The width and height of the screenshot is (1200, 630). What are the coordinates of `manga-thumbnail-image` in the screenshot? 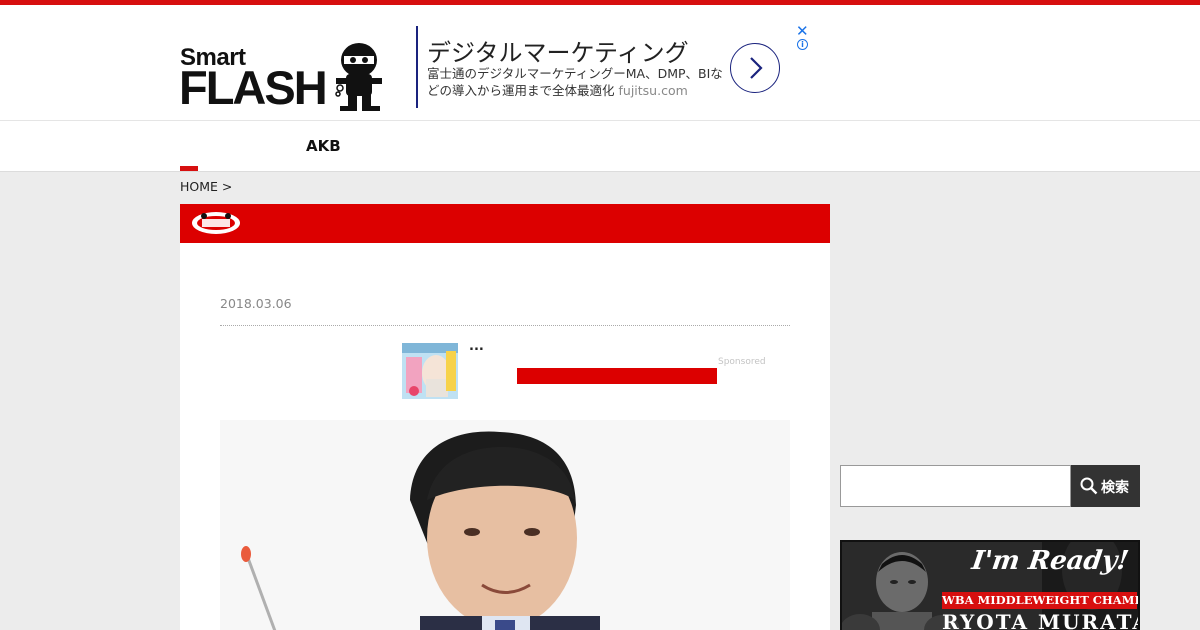 It's located at (430, 371).